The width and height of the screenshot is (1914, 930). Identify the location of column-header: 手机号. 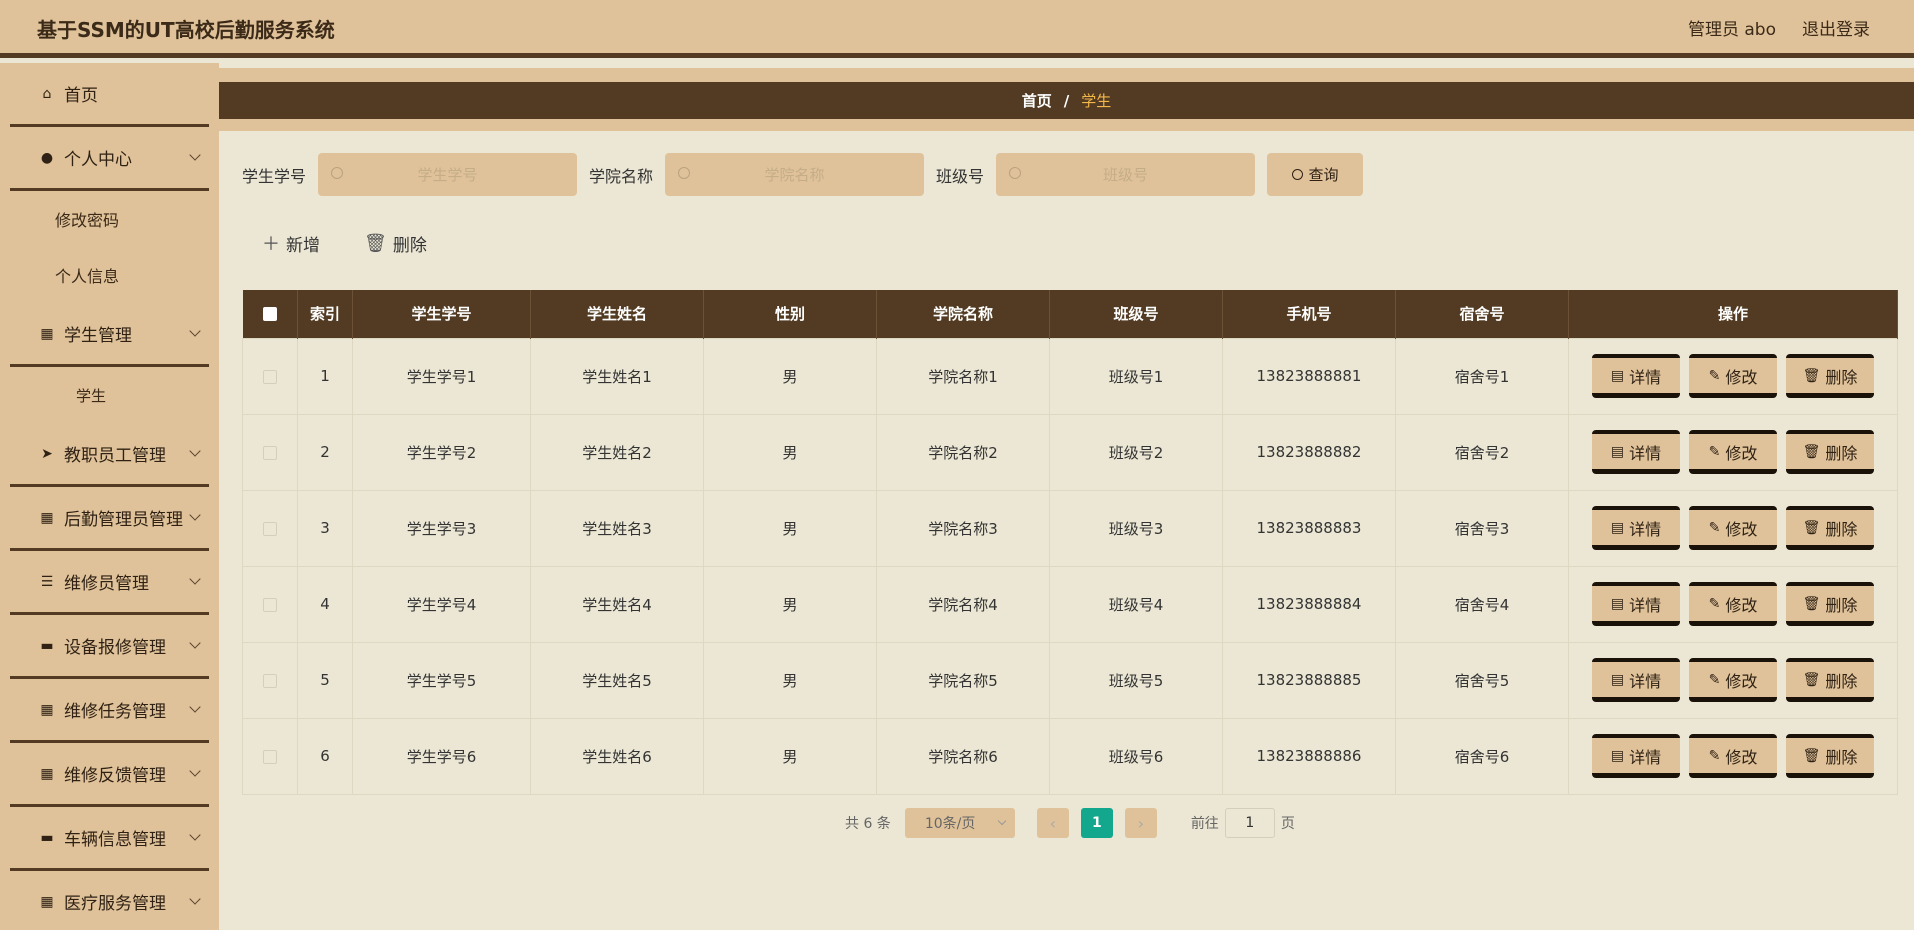
(1309, 314).